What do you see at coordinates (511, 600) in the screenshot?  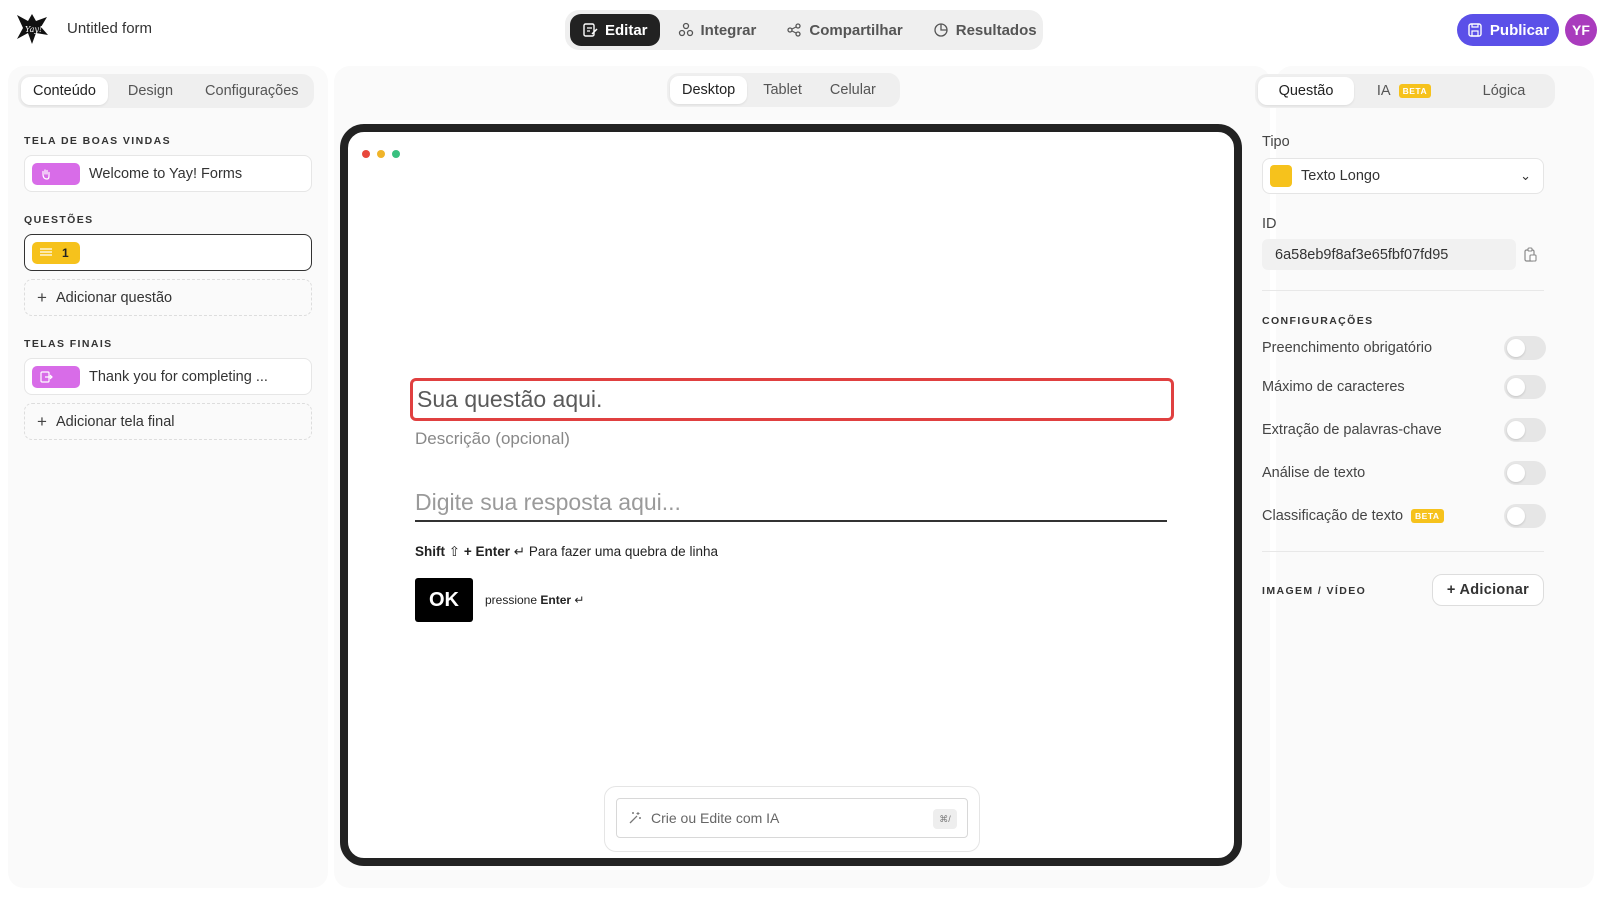 I see `press-text: pressione` at bounding box center [511, 600].